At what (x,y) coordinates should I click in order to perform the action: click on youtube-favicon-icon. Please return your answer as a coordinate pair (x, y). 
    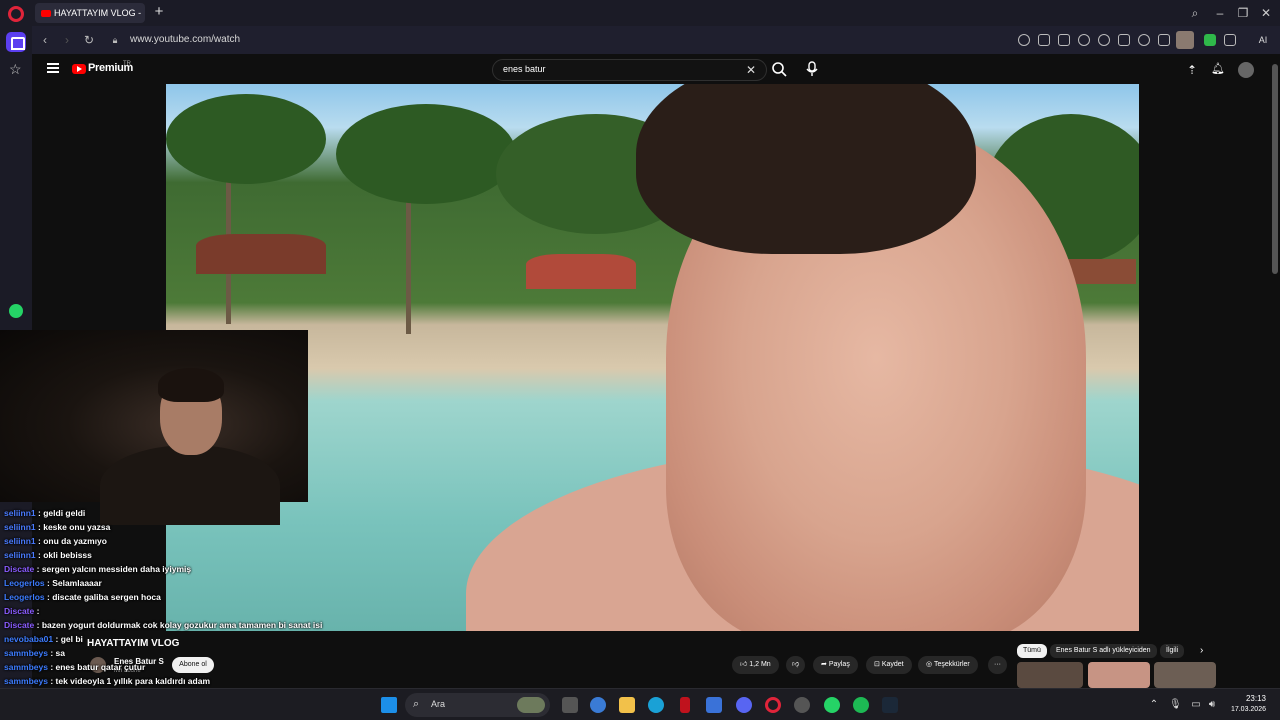
    Looking at the image, I should click on (46, 14).